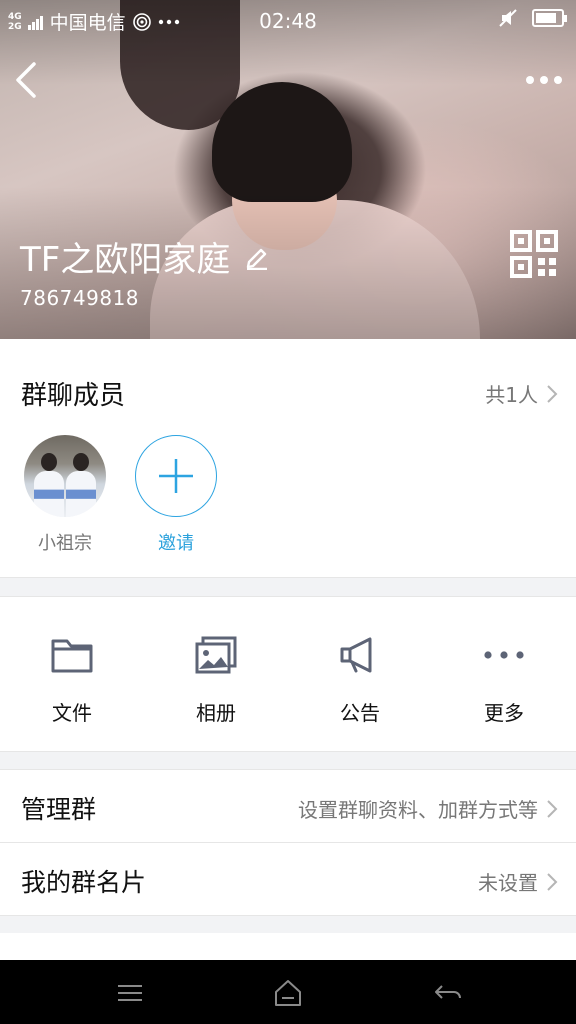 The height and width of the screenshot is (1024, 576). I want to click on manage-group-row: 管理群 设置群聊资料、加群方式等, so click(288, 806).